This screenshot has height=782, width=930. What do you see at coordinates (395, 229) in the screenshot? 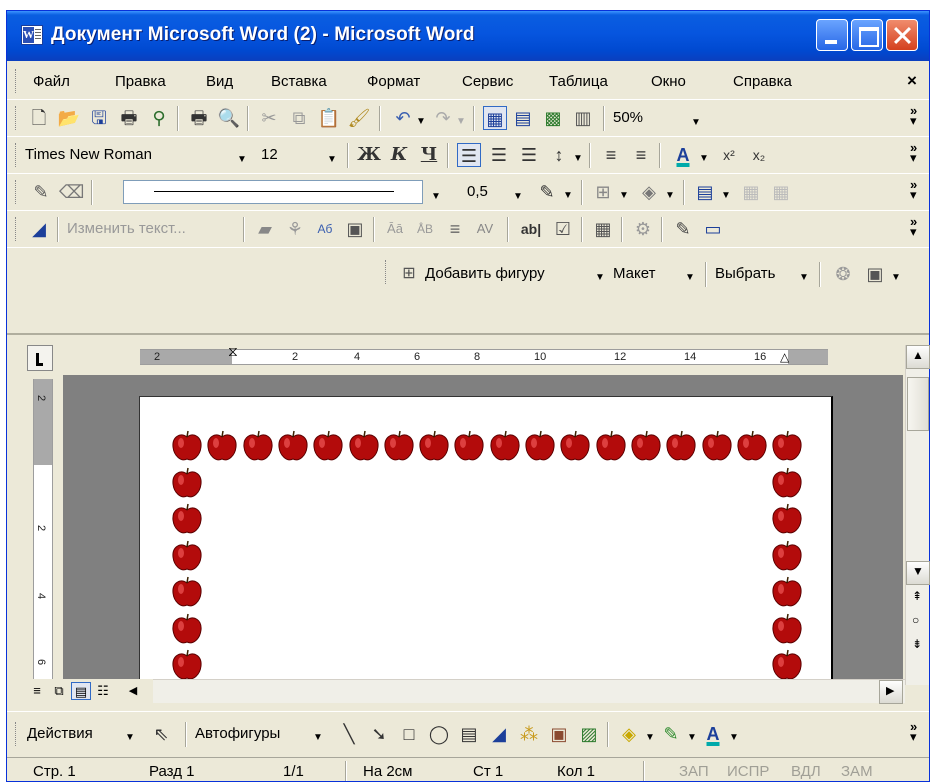
I see `same-letter-heights-icon: Āā` at bounding box center [395, 229].